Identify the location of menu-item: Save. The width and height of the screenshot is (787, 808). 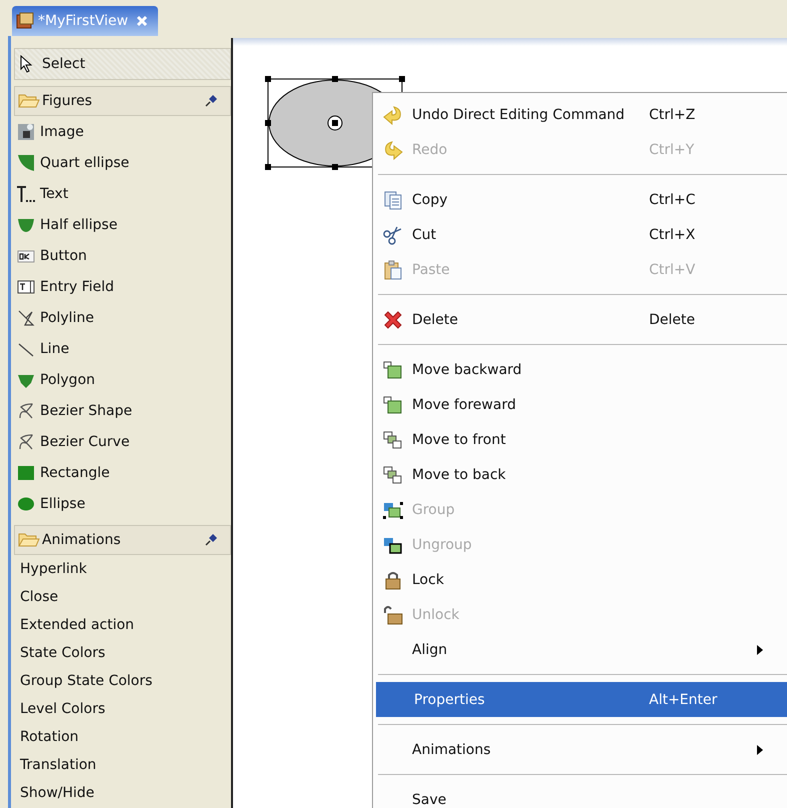
(580, 795).